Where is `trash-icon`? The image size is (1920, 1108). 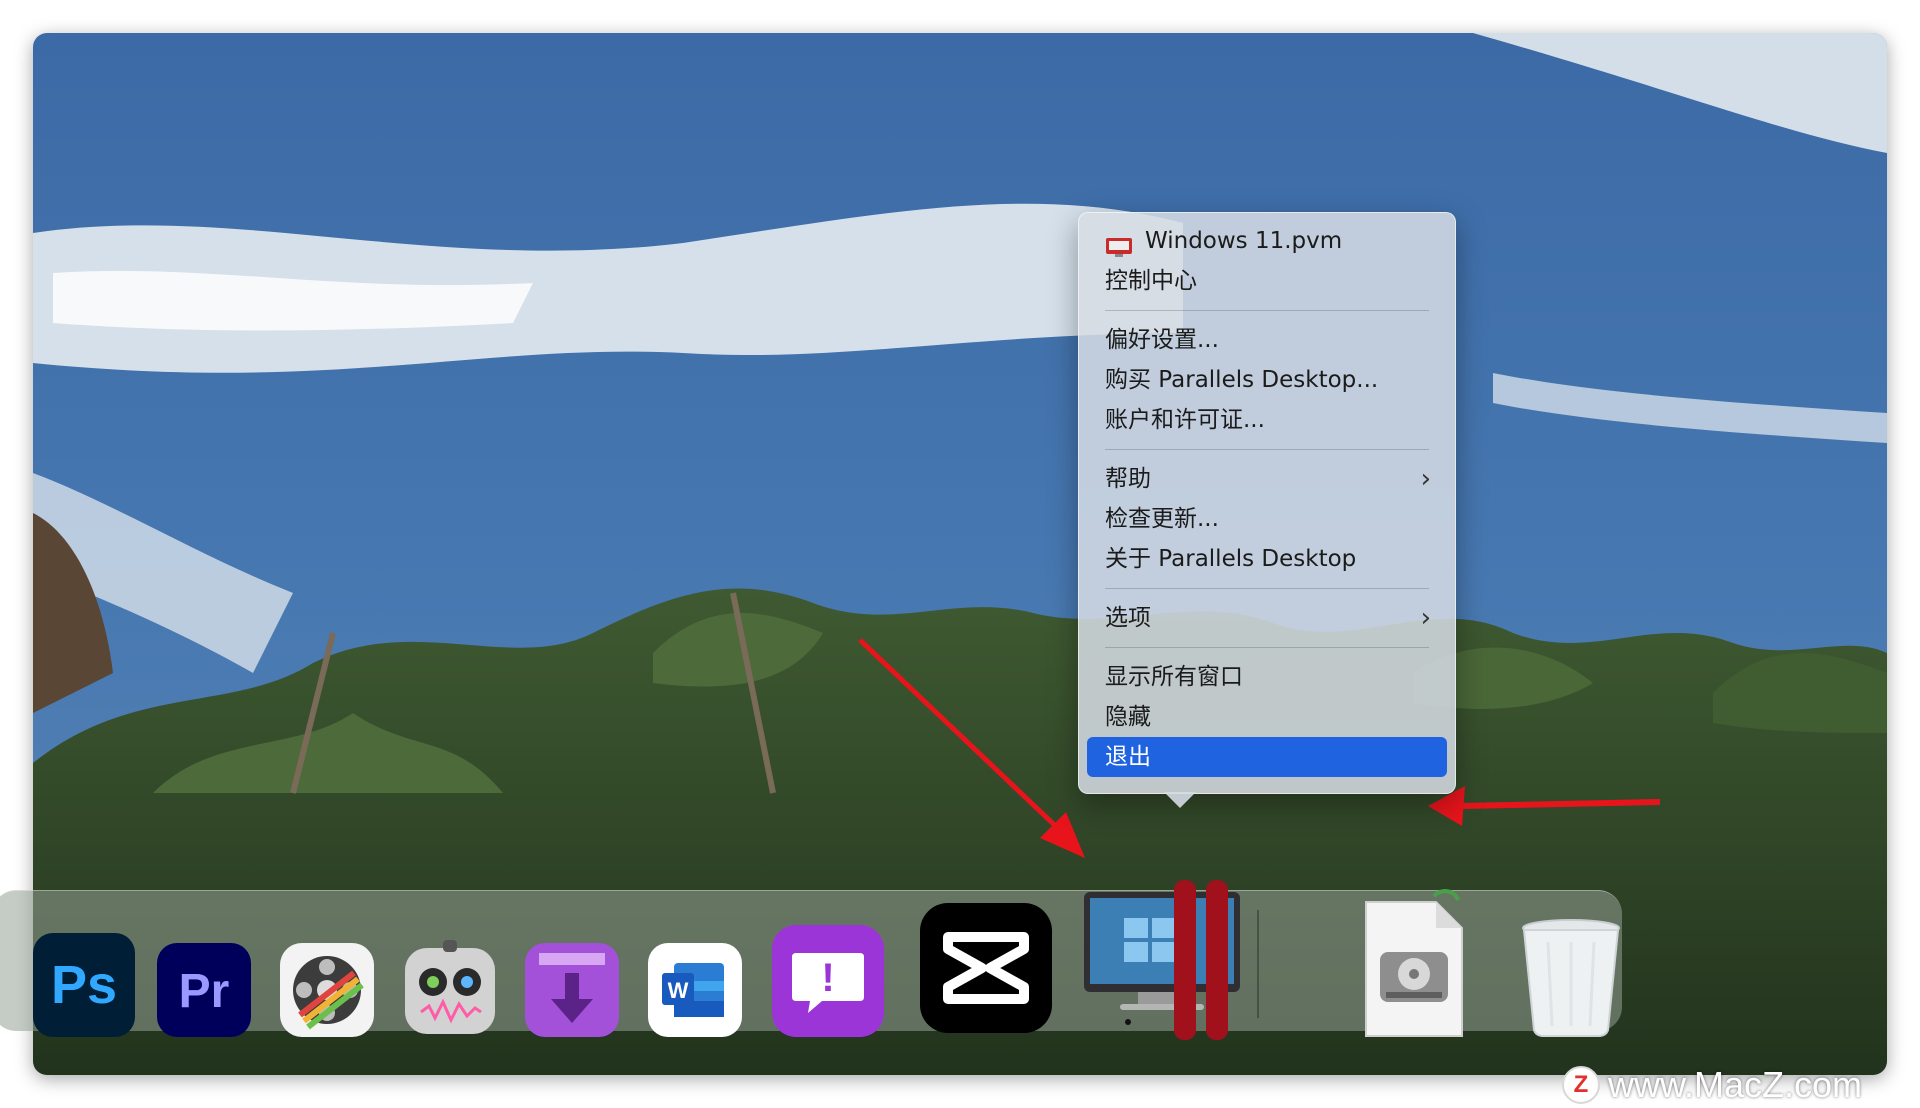 trash-icon is located at coordinates (1571, 978).